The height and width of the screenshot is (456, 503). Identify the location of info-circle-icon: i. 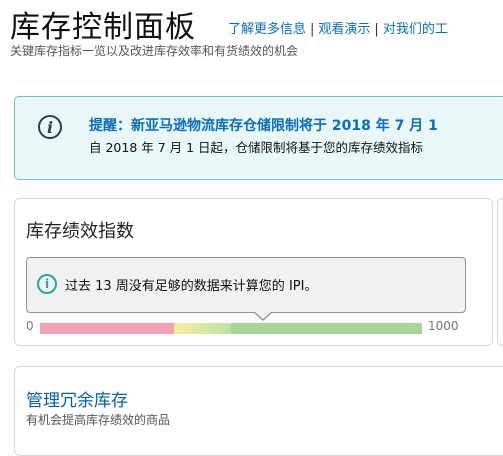
(47, 284).